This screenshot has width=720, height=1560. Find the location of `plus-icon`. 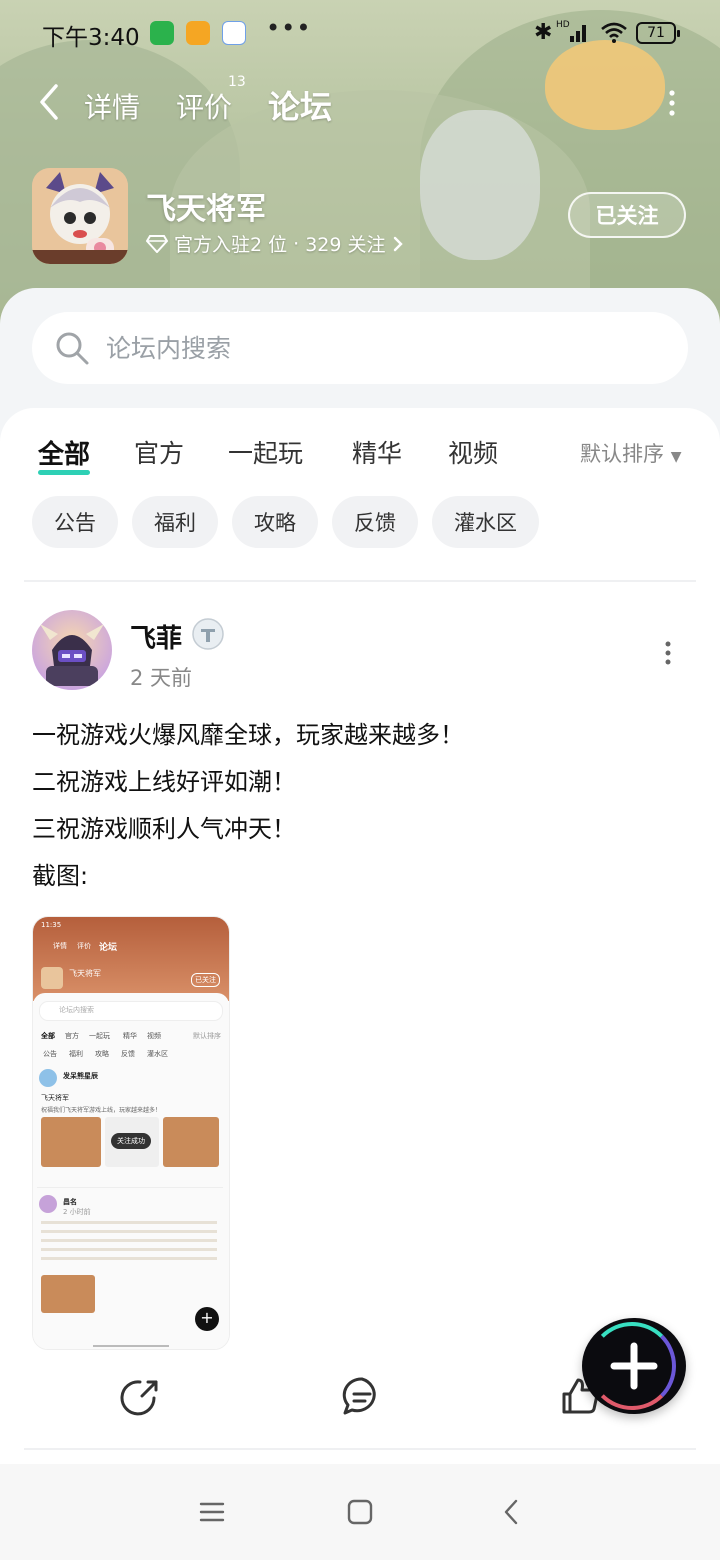

plus-icon is located at coordinates (634, 1366).